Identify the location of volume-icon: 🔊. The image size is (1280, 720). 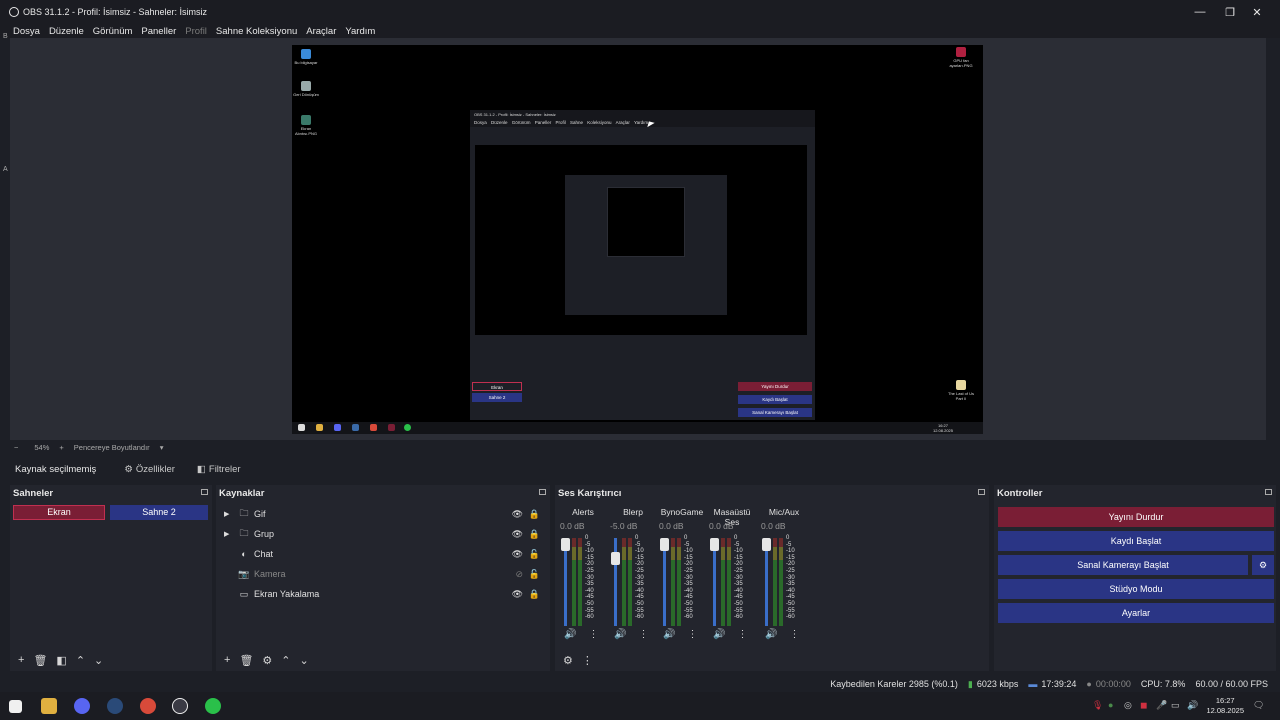
(1192, 705).